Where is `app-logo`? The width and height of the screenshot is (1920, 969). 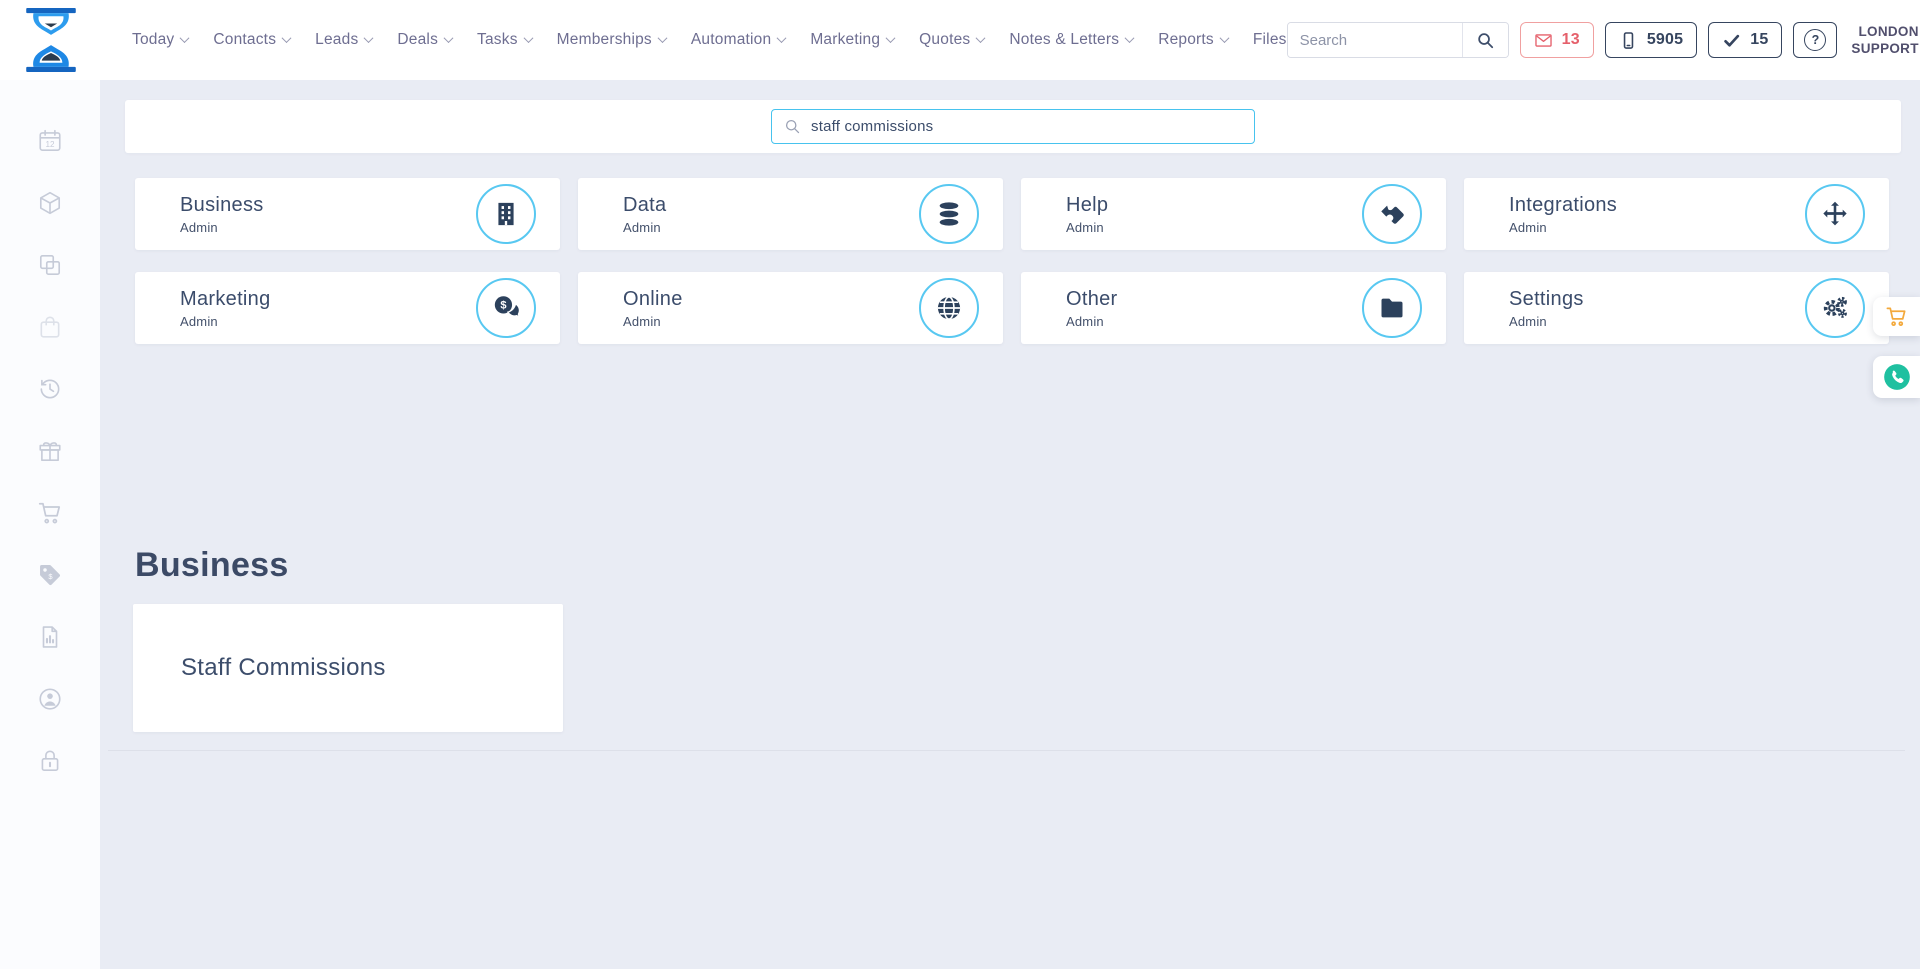 app-logo is located at coordinates (51, 40).